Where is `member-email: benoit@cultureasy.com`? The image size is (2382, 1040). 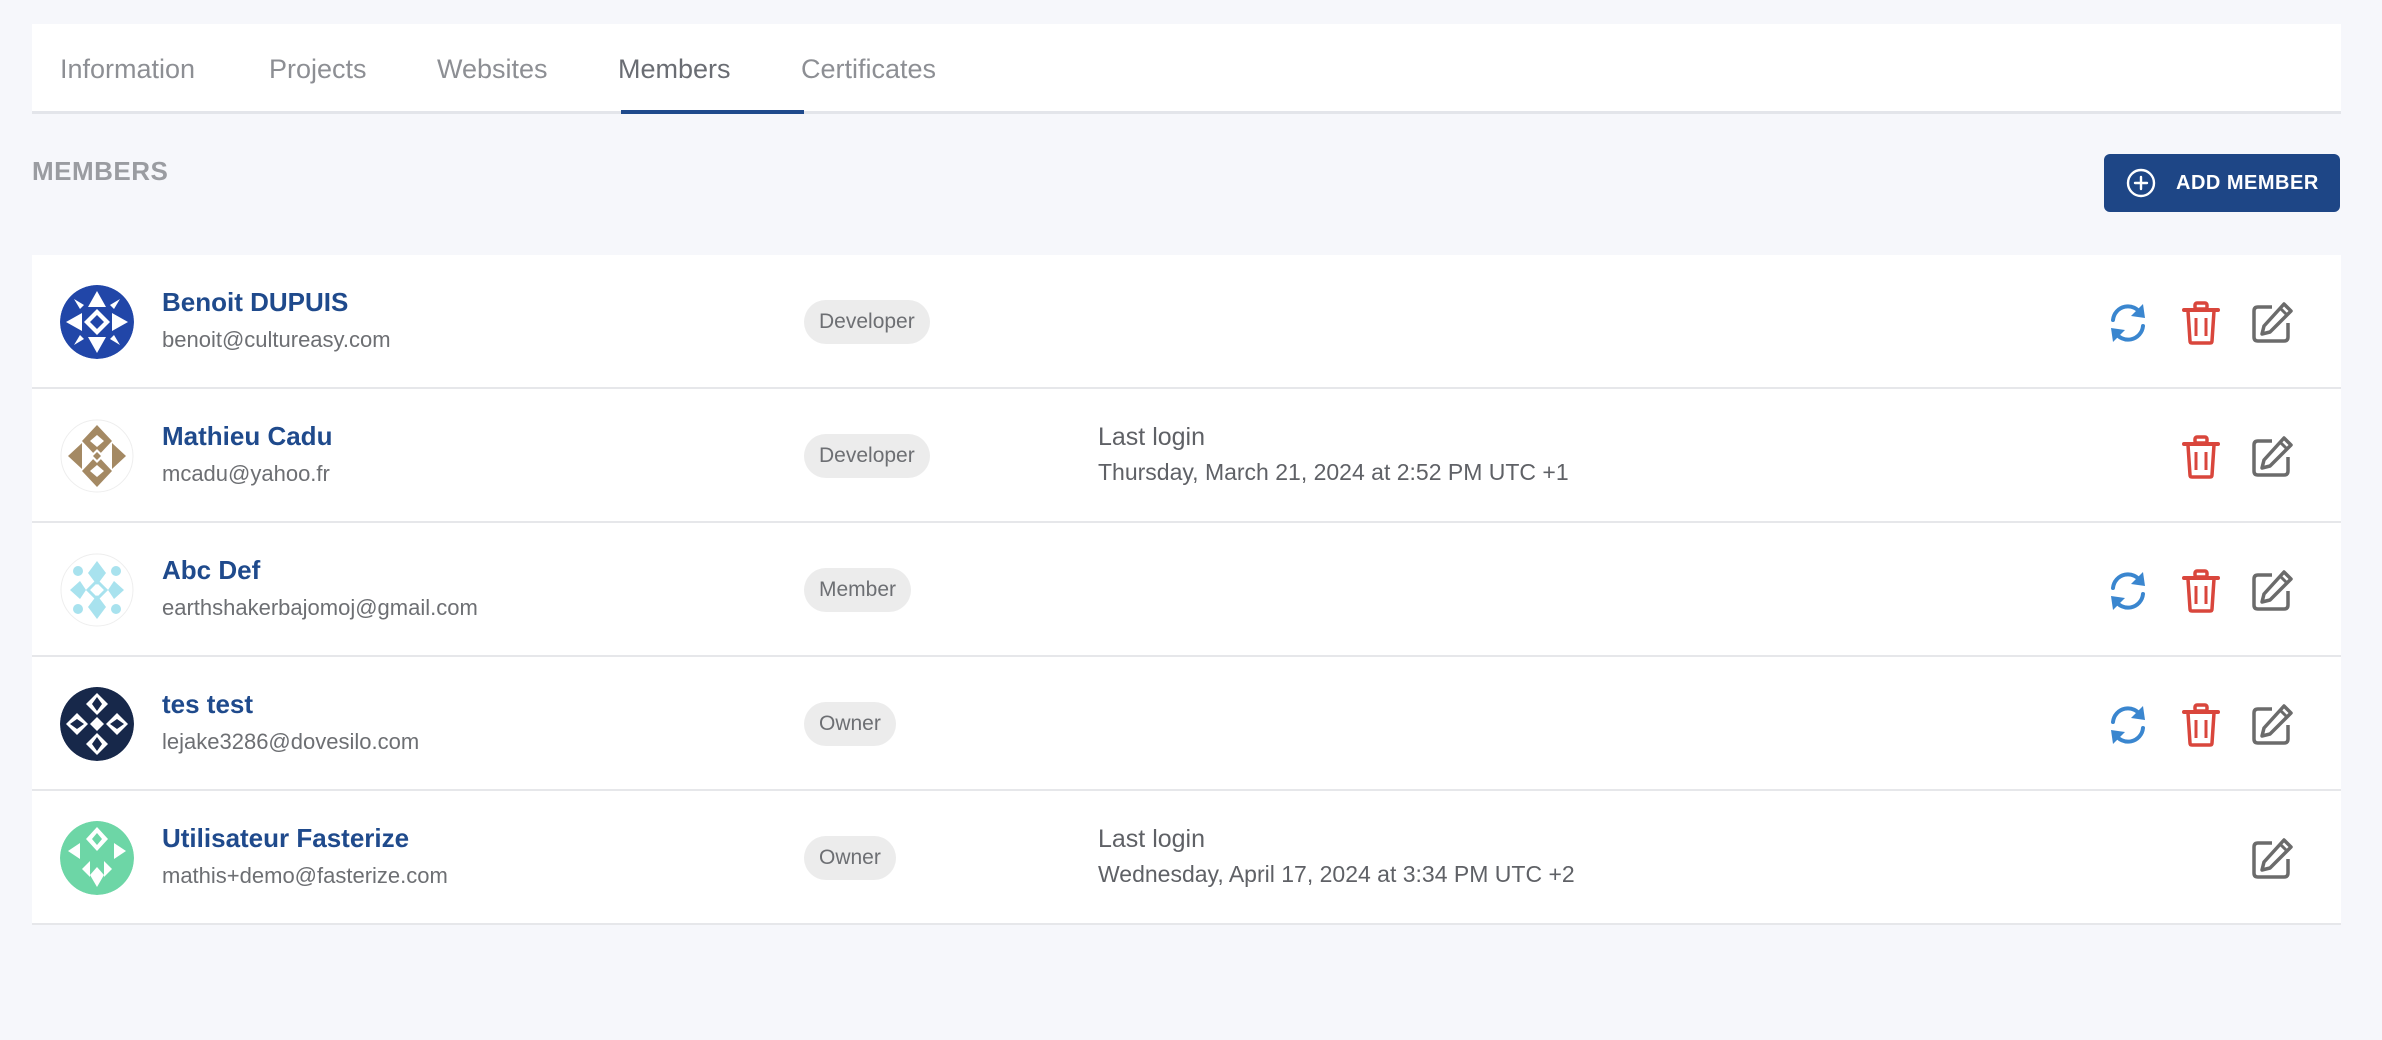
member-email: benoit@cultureasy.com is located at coordinates (276, 339).